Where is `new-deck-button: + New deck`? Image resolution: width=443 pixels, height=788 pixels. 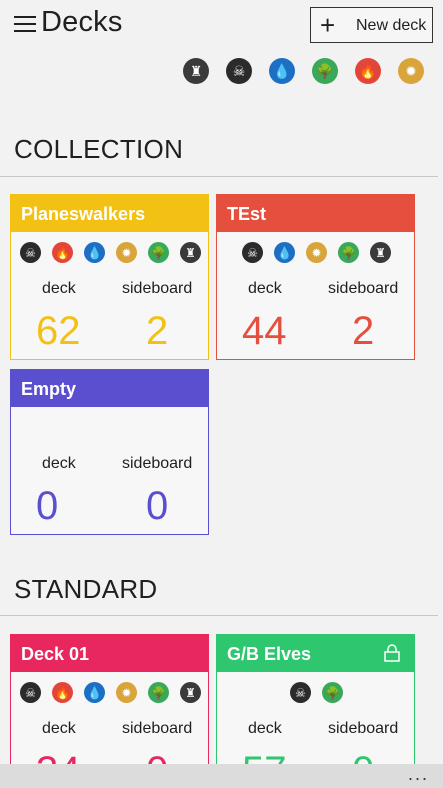
new-deck-button: + New deck is located at coordinates (371, 25).